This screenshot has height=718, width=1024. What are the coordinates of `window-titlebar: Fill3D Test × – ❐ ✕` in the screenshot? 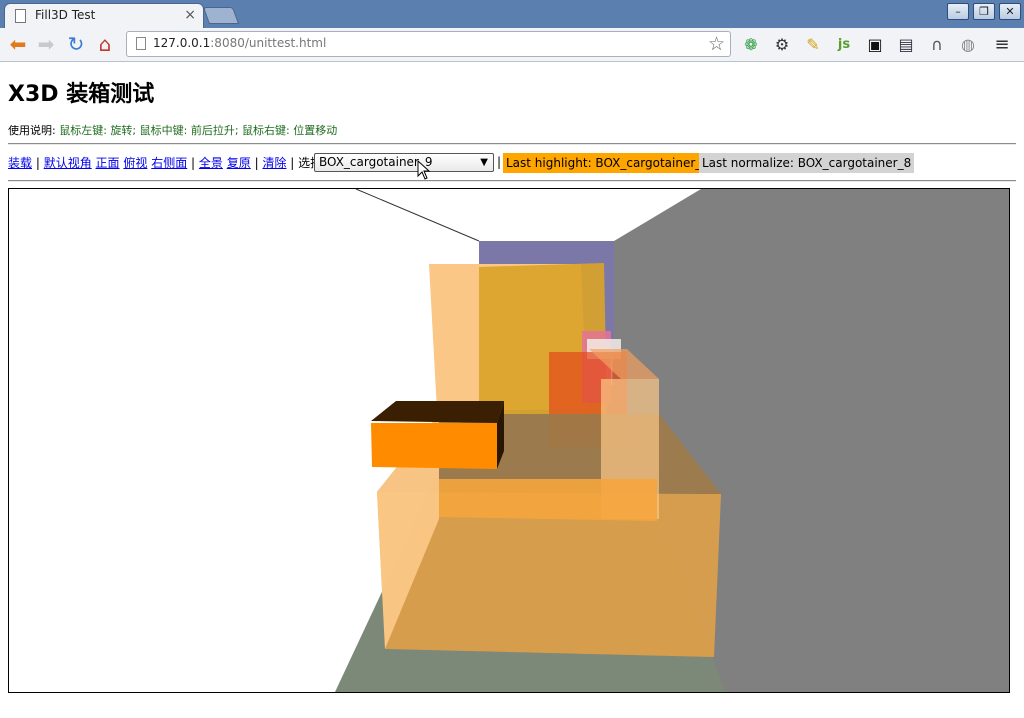 It's located at (512, 14).